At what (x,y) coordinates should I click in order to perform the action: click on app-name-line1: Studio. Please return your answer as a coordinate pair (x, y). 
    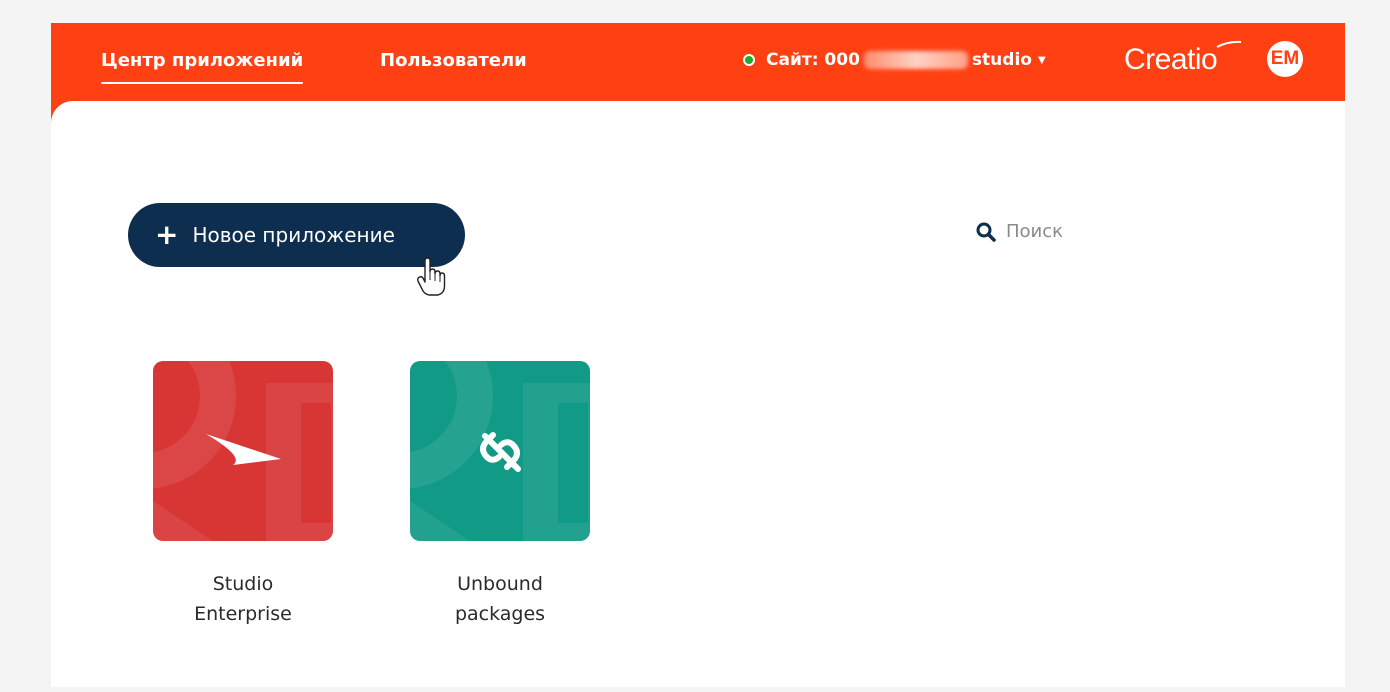
    Looking at the image, I should click on (243, 584).